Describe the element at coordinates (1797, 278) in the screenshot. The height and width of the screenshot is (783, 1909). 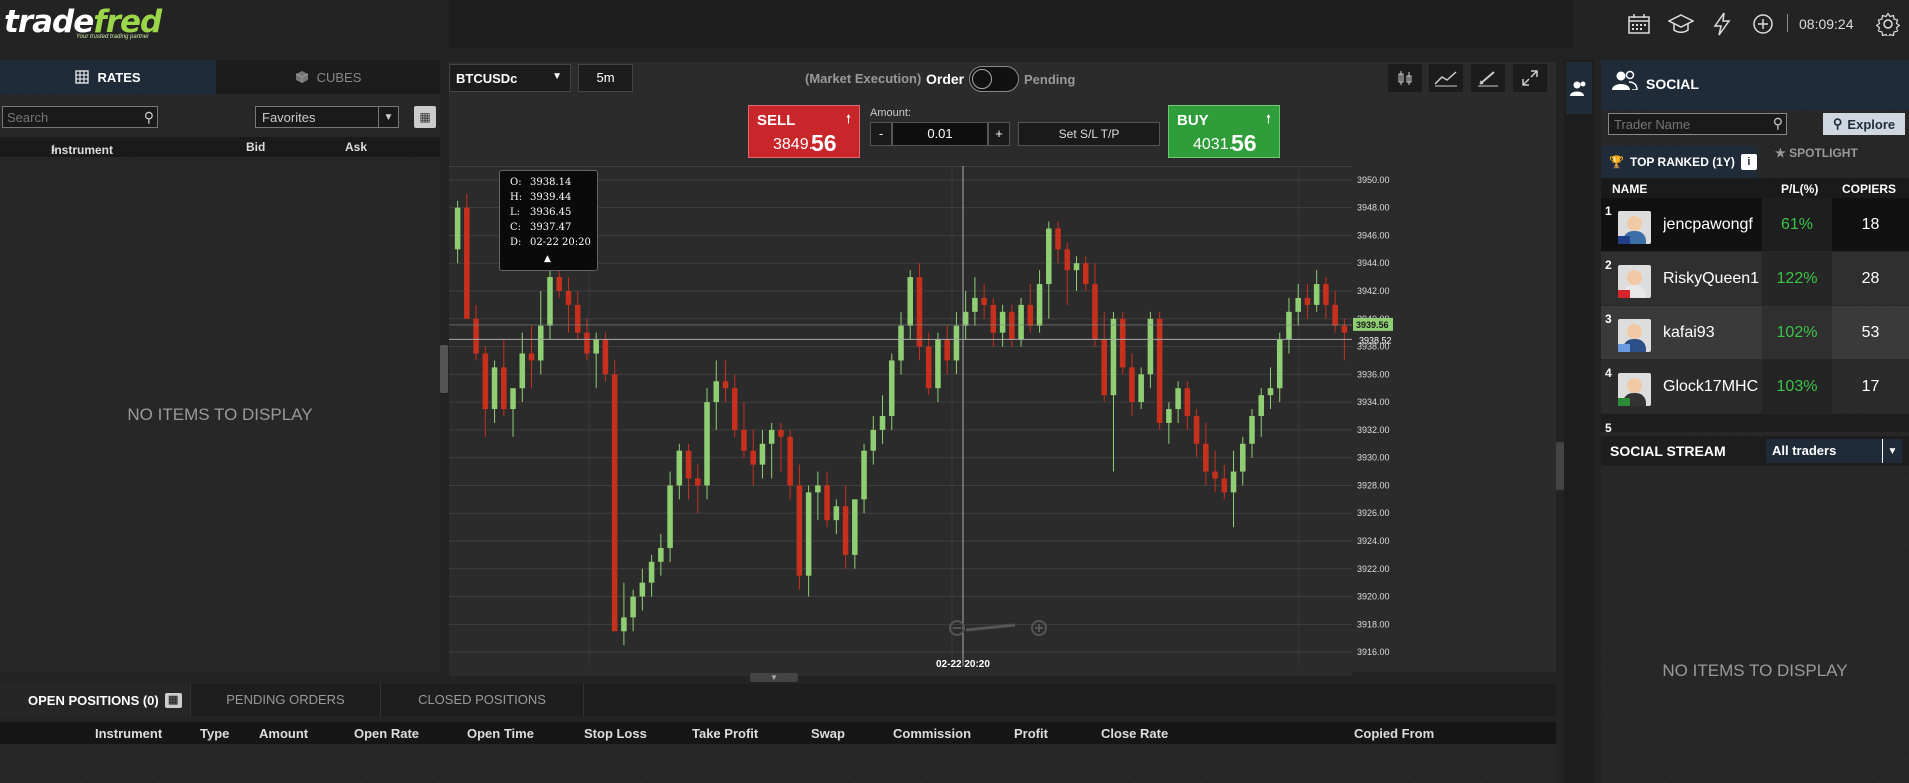
I see `trader-pl: 122%` at that location.